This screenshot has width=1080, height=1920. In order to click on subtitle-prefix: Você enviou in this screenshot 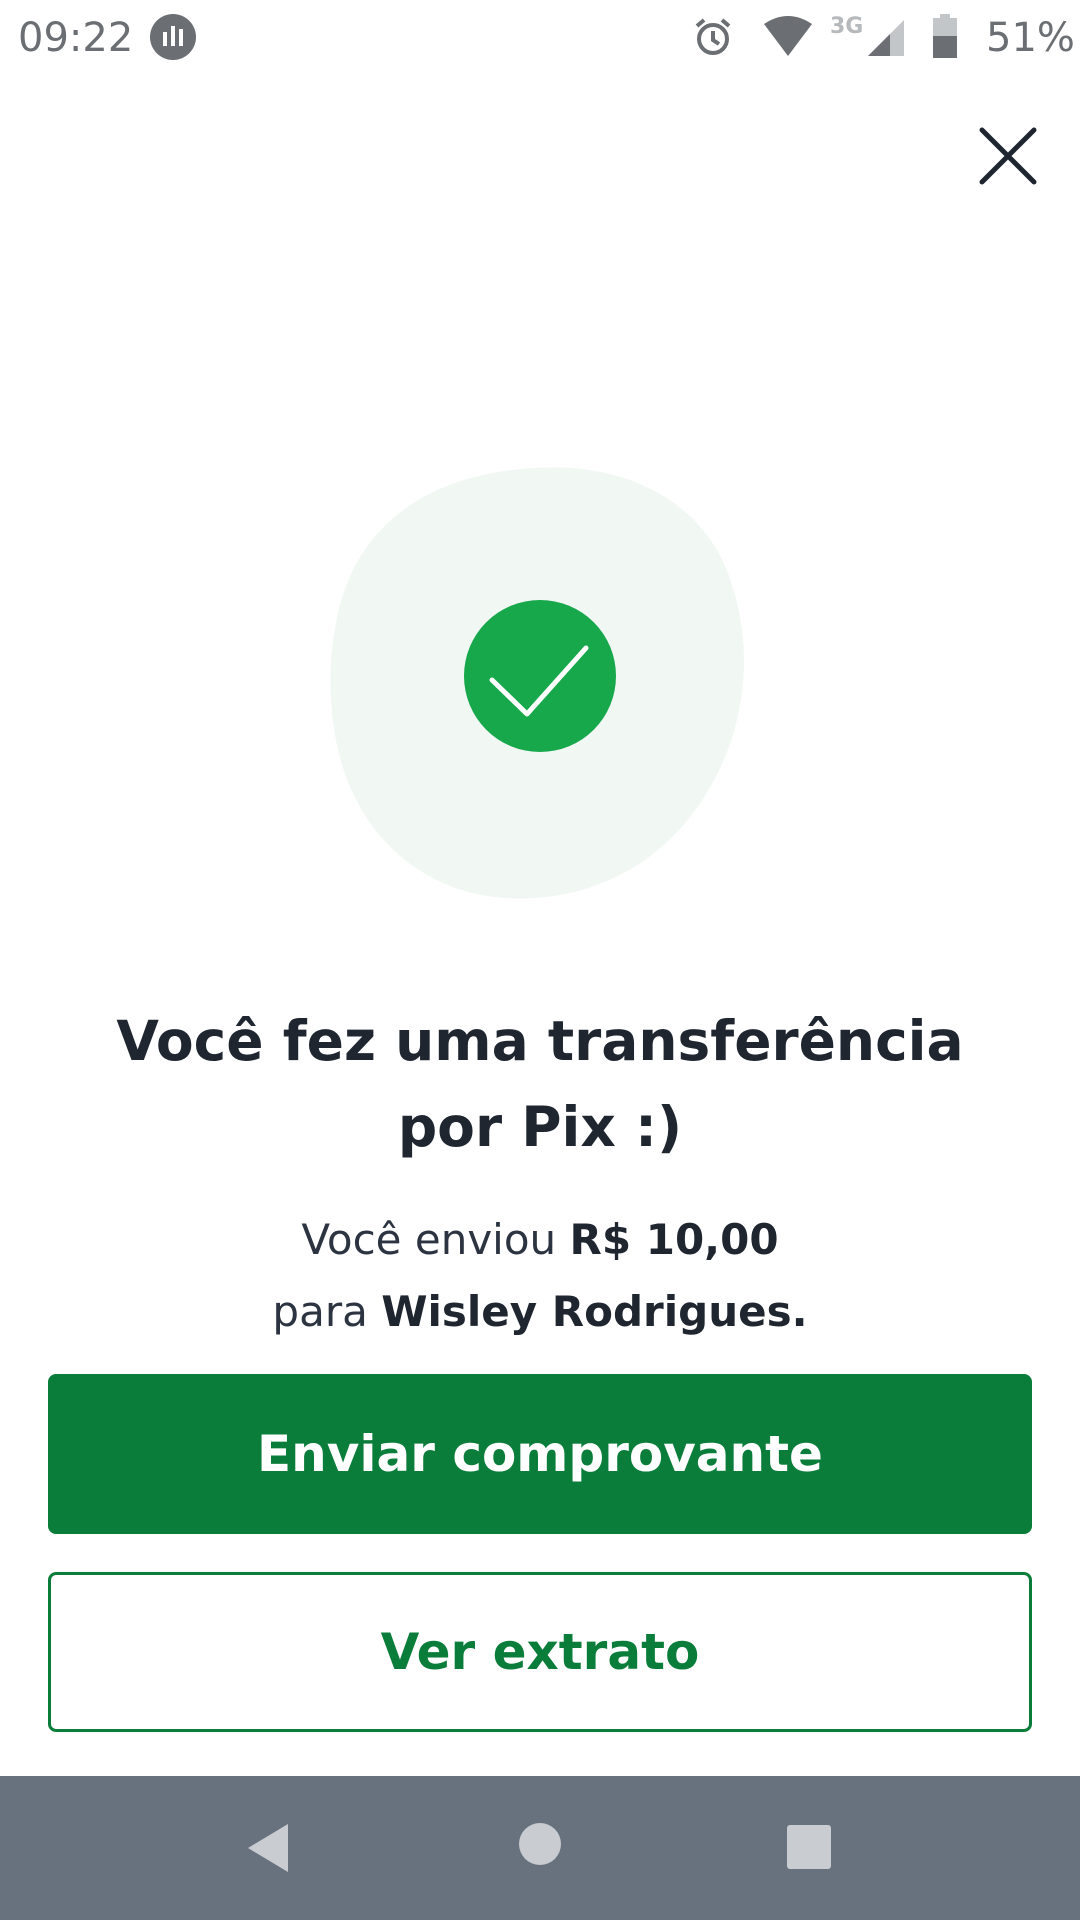, I will do `click(435, 1239)`.